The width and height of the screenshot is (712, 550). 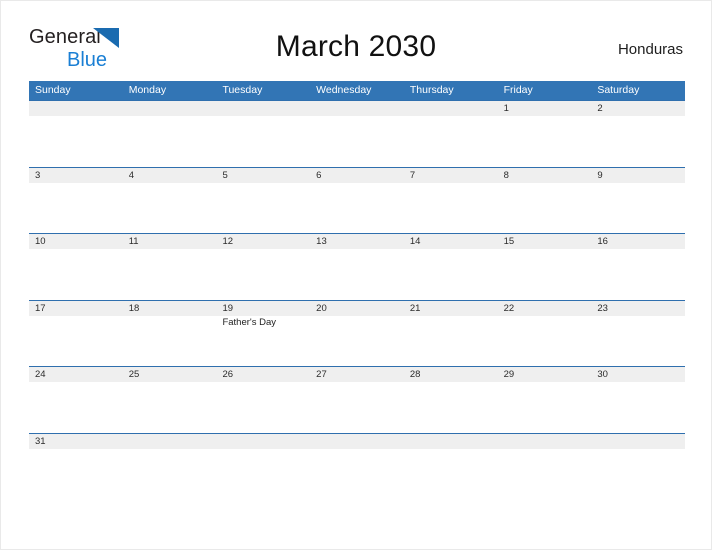 I want to click on day-cell: 2, so click(x=638, y=108).